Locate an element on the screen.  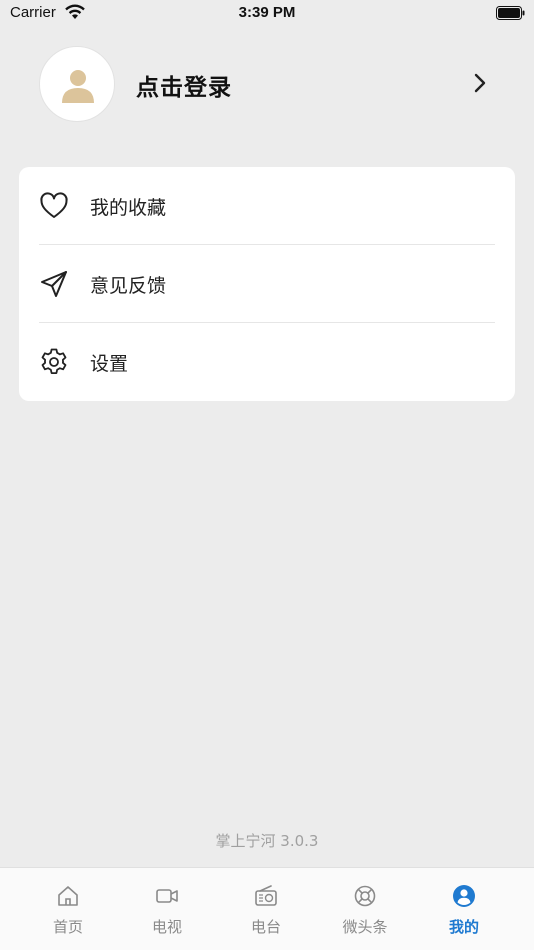
status-time: 3:39 PM is located at coordinates (267, 12).